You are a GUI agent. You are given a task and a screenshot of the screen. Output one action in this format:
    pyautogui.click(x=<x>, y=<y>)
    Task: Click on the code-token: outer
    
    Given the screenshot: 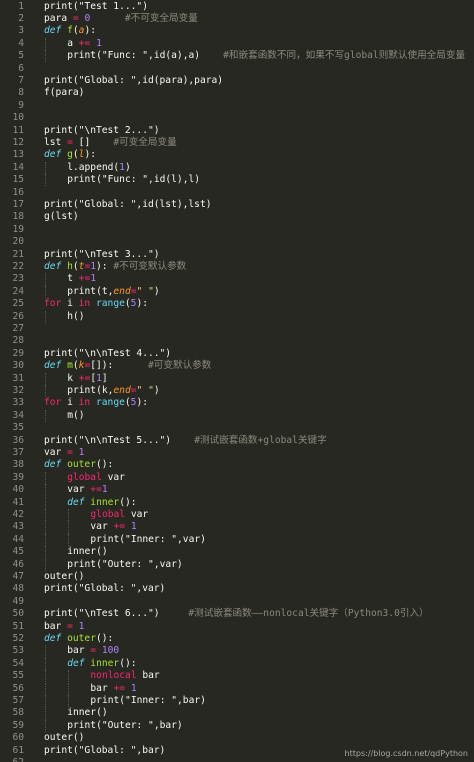 What is the action you would take?
    pyautogui.click(x=81, y=638)
    